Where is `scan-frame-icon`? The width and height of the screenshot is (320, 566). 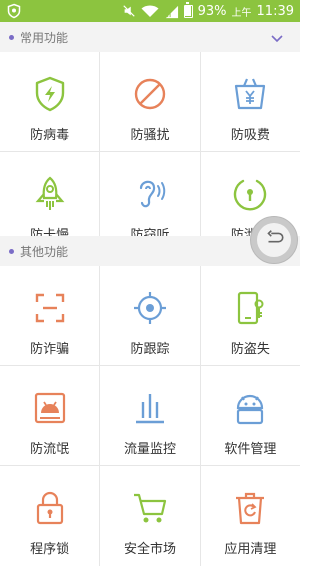
scan-frame-icon is located at coordinates (50, 308).